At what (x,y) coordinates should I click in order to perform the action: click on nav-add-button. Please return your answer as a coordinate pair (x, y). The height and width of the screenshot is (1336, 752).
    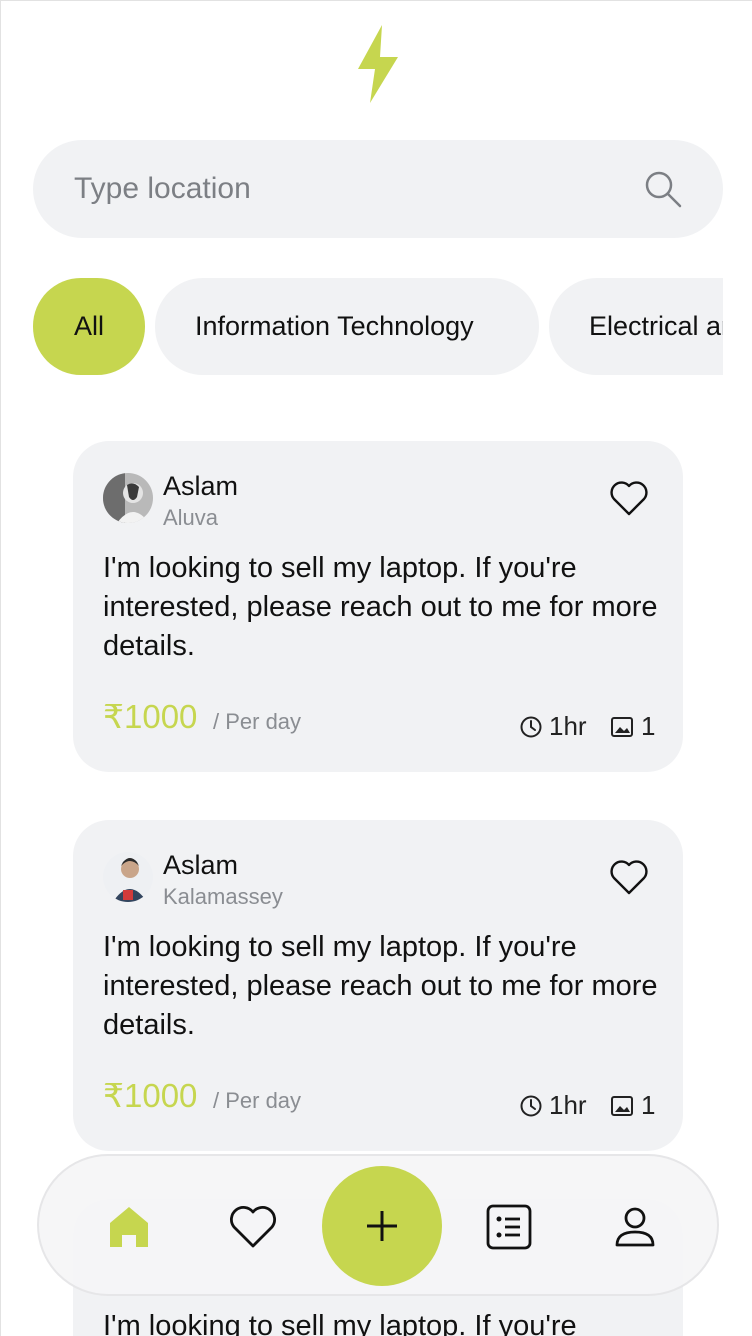
    Looking at the image, I should click on (382, 1226).